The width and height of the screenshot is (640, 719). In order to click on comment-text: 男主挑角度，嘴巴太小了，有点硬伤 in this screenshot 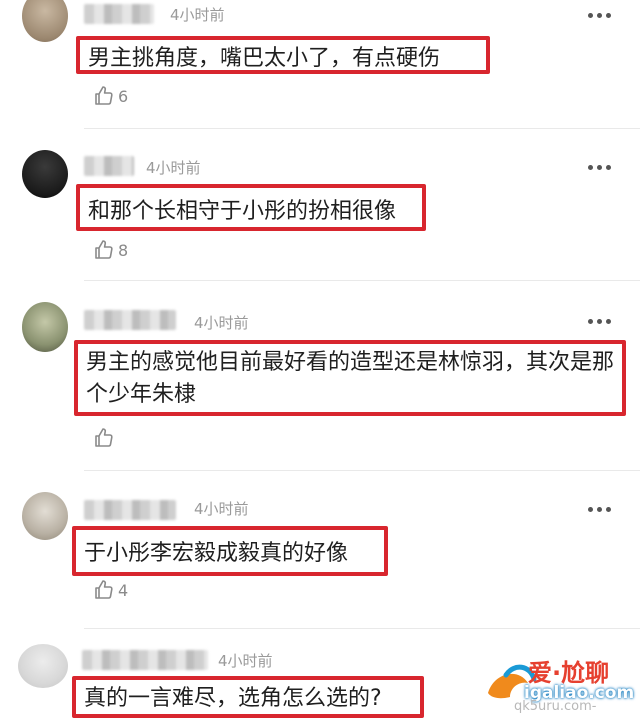, I will do `click(283, 55)`.